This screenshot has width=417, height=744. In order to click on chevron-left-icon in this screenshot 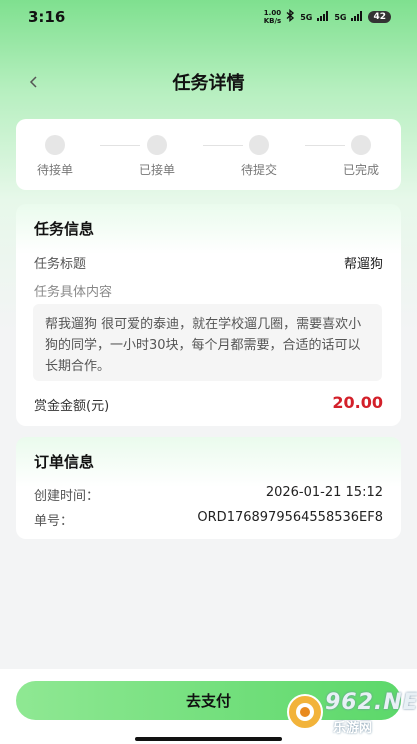, I will do `click(34, 82)`.